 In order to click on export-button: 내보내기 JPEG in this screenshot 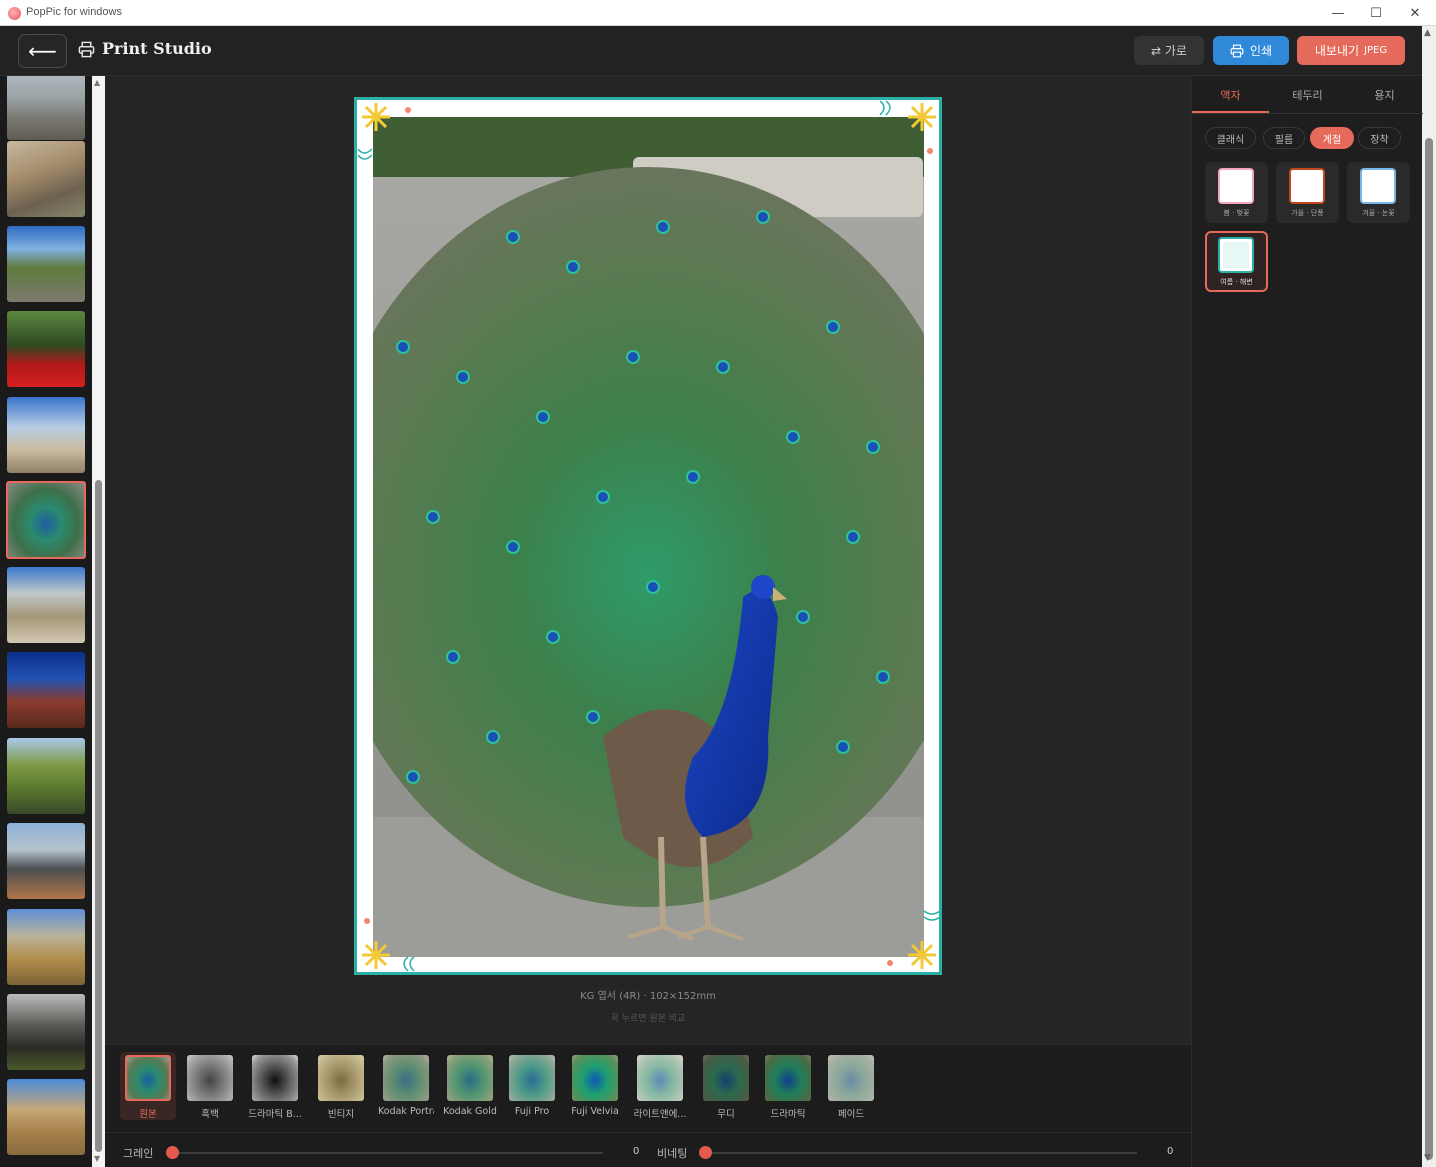, I will do `click(1351, 50)`.